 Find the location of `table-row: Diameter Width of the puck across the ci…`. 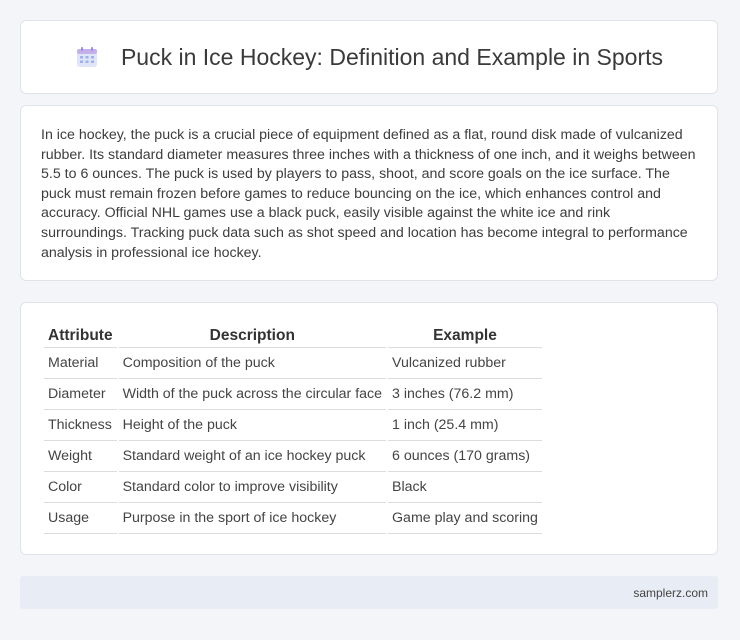

table-row: Diameter Width of the puck across the ci… is located at coordinates (293, 394).